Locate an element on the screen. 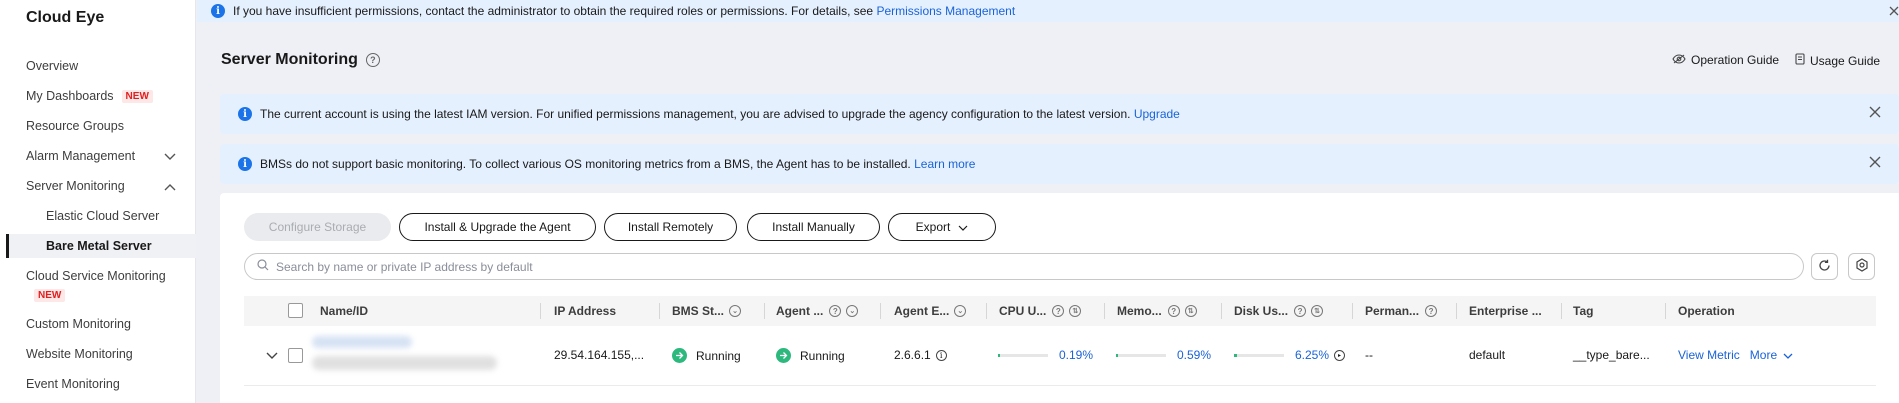  column-cpu-usage: CPU U...? ⇅ is located at coordinates (1040, 311).